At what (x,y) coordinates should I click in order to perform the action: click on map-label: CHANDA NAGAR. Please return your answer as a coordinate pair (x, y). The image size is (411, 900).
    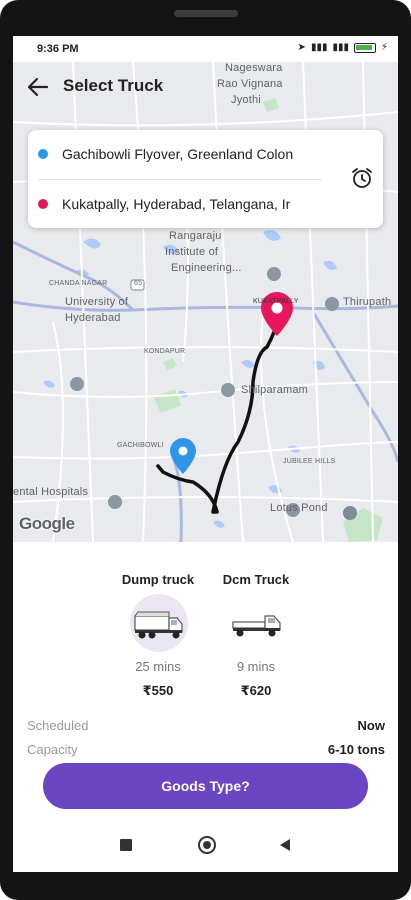
    Looking at the image, I should click on (78, 283).